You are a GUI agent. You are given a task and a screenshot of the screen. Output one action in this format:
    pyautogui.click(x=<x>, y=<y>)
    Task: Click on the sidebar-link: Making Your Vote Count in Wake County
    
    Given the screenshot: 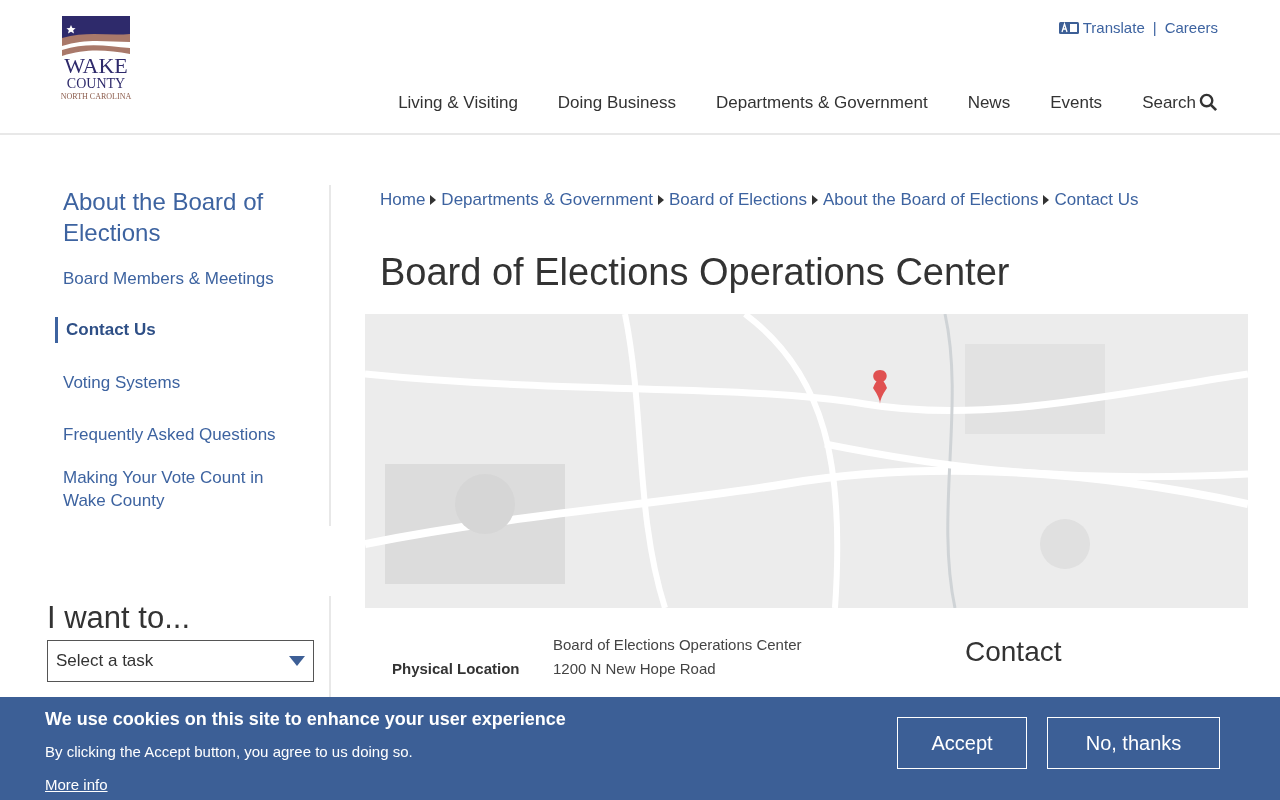 What is the action you would take?
    pyautogui.click(x=181, y=489)
    